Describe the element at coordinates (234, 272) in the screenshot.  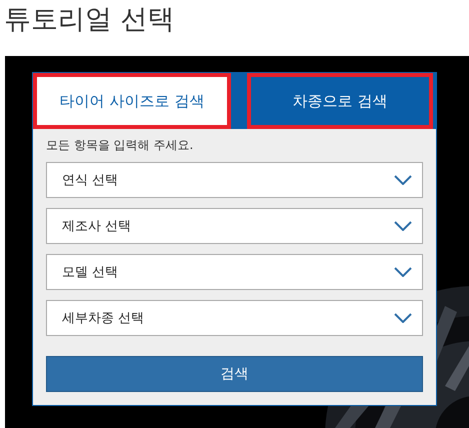
I see `dropdown-select: 모델 선택` at that location.